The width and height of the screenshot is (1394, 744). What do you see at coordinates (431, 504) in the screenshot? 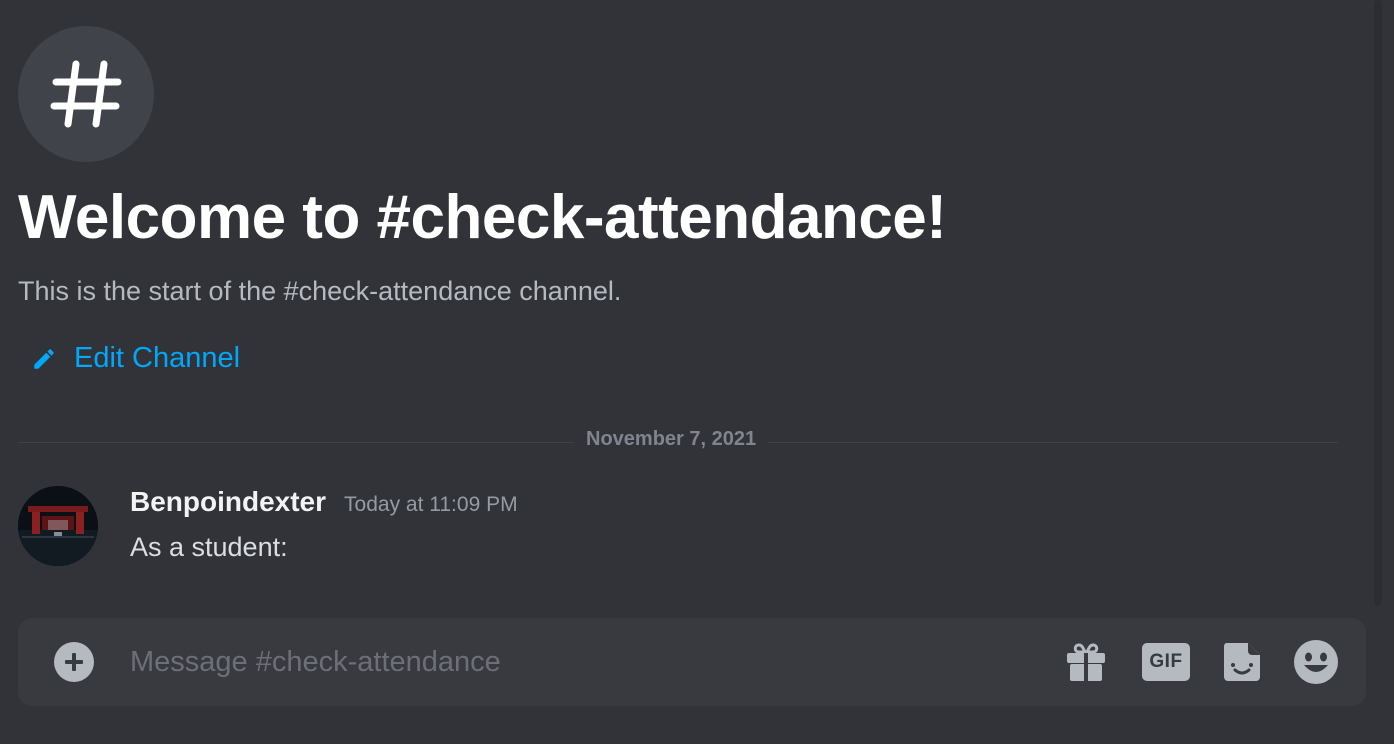
I see `message-timestamp: Today at 11:09 PM` at bounding box center [431, 504].